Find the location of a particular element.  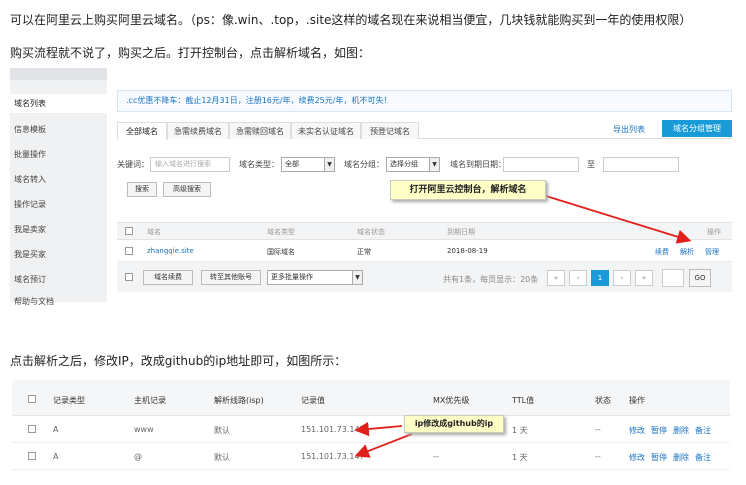

red-arrows-annotation is located at coordinates (383, 439).